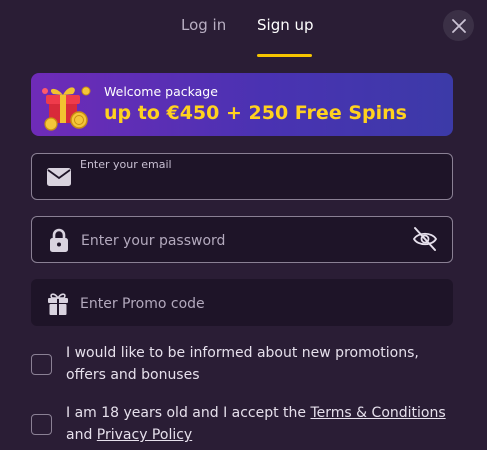 The image size is (487, 450). I want to click on age-consent-text-middle: and, so click(81, 435).